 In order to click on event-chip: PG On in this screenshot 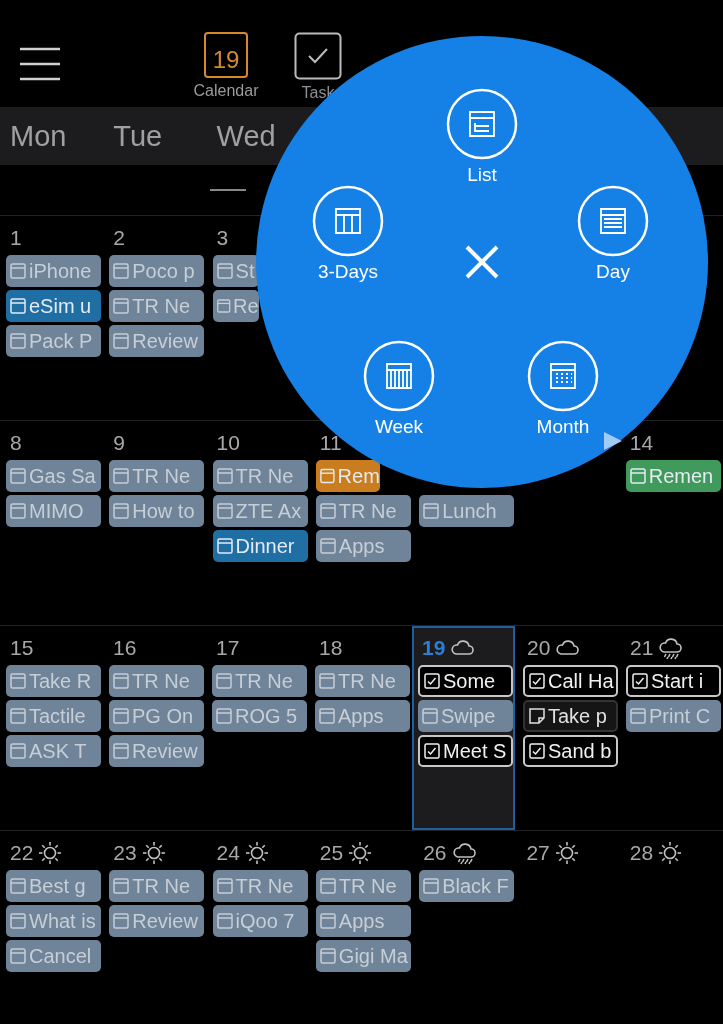, I will do `click(156, 716)`.